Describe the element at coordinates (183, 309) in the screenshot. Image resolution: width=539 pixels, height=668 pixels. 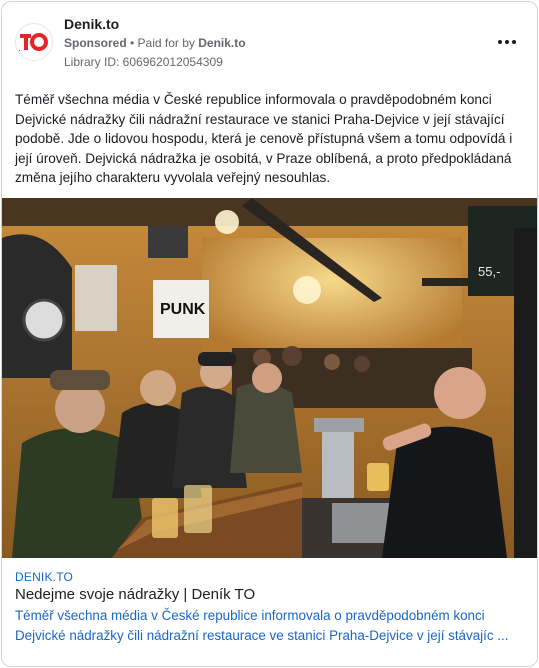
I see `punk-sign-text: PUNK` at that location.